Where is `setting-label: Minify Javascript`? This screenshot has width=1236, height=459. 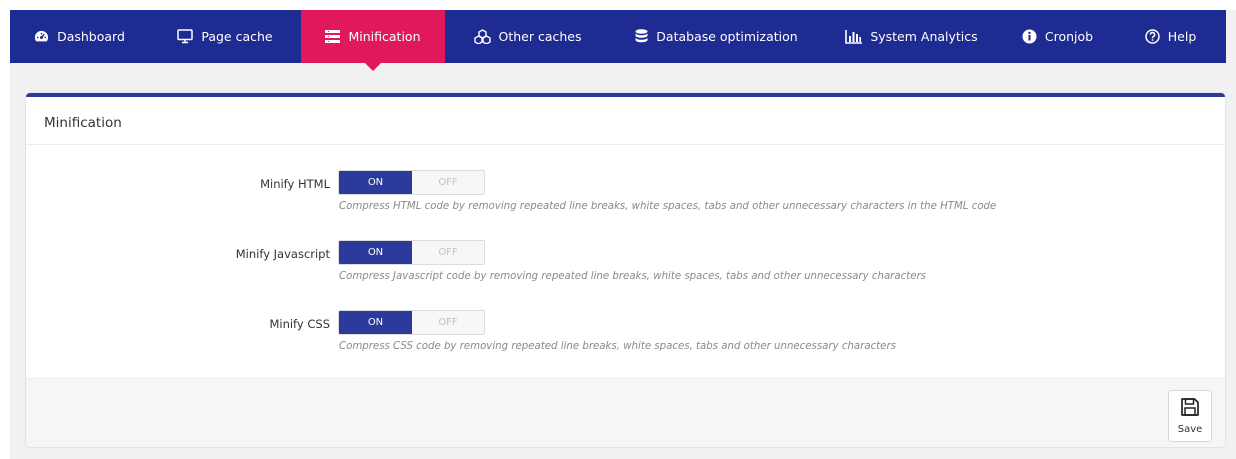 setting-label: Minify Javascript is located at coordinates (282, 254).